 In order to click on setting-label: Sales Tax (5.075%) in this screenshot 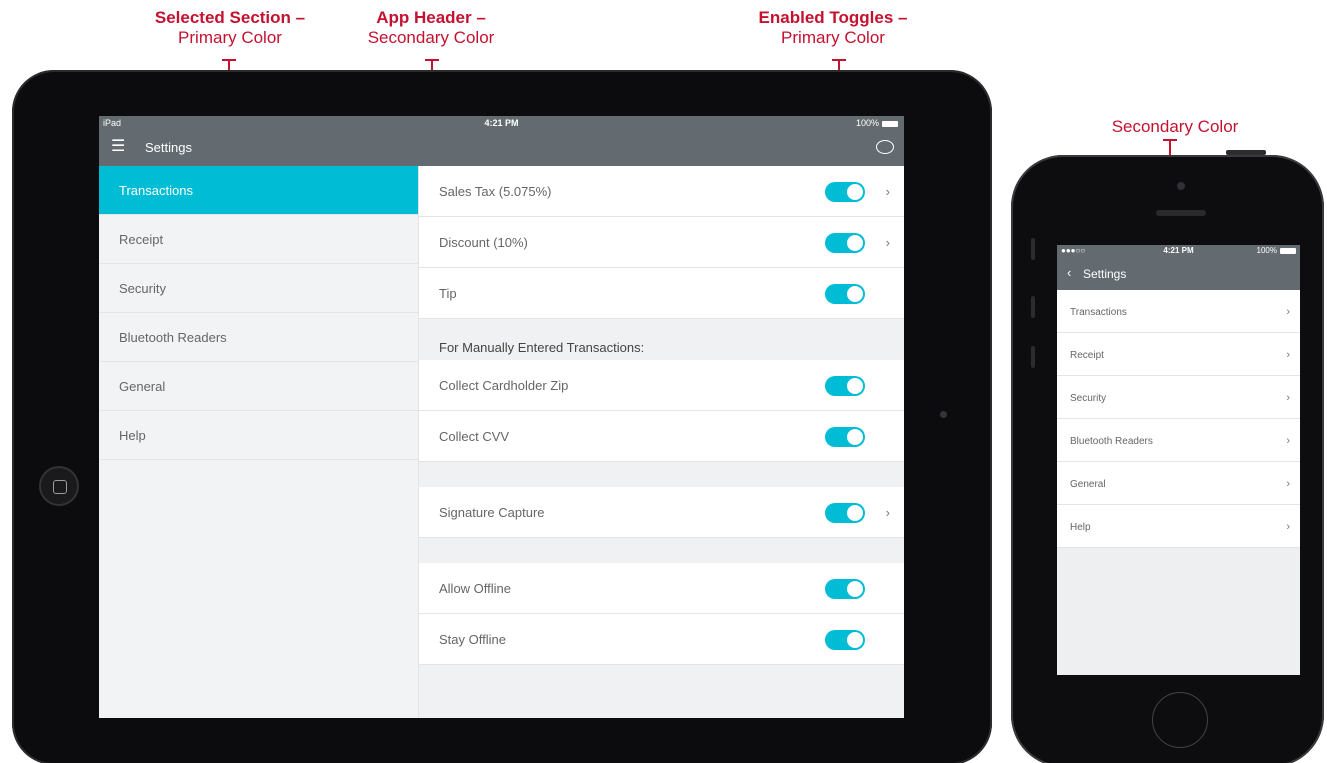, I will do `click(495, 191)`.